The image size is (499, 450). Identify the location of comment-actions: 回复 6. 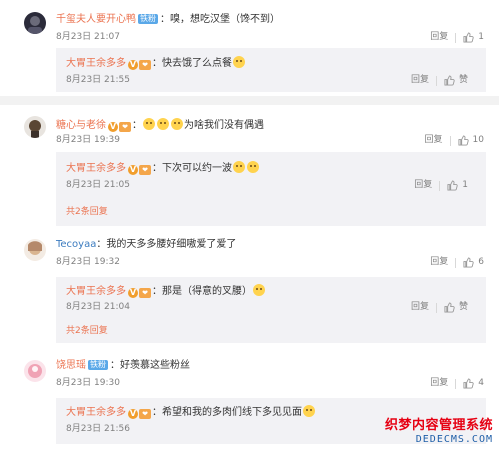
(457, 262).